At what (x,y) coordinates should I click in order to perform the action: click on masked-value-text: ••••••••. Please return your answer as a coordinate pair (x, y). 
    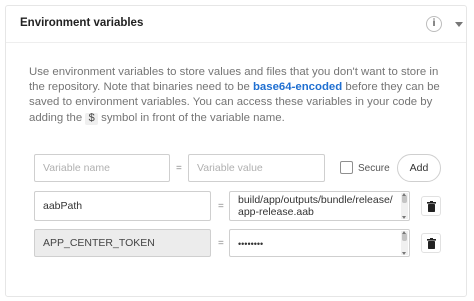
    Looking at the image, I should click on (251, 244).